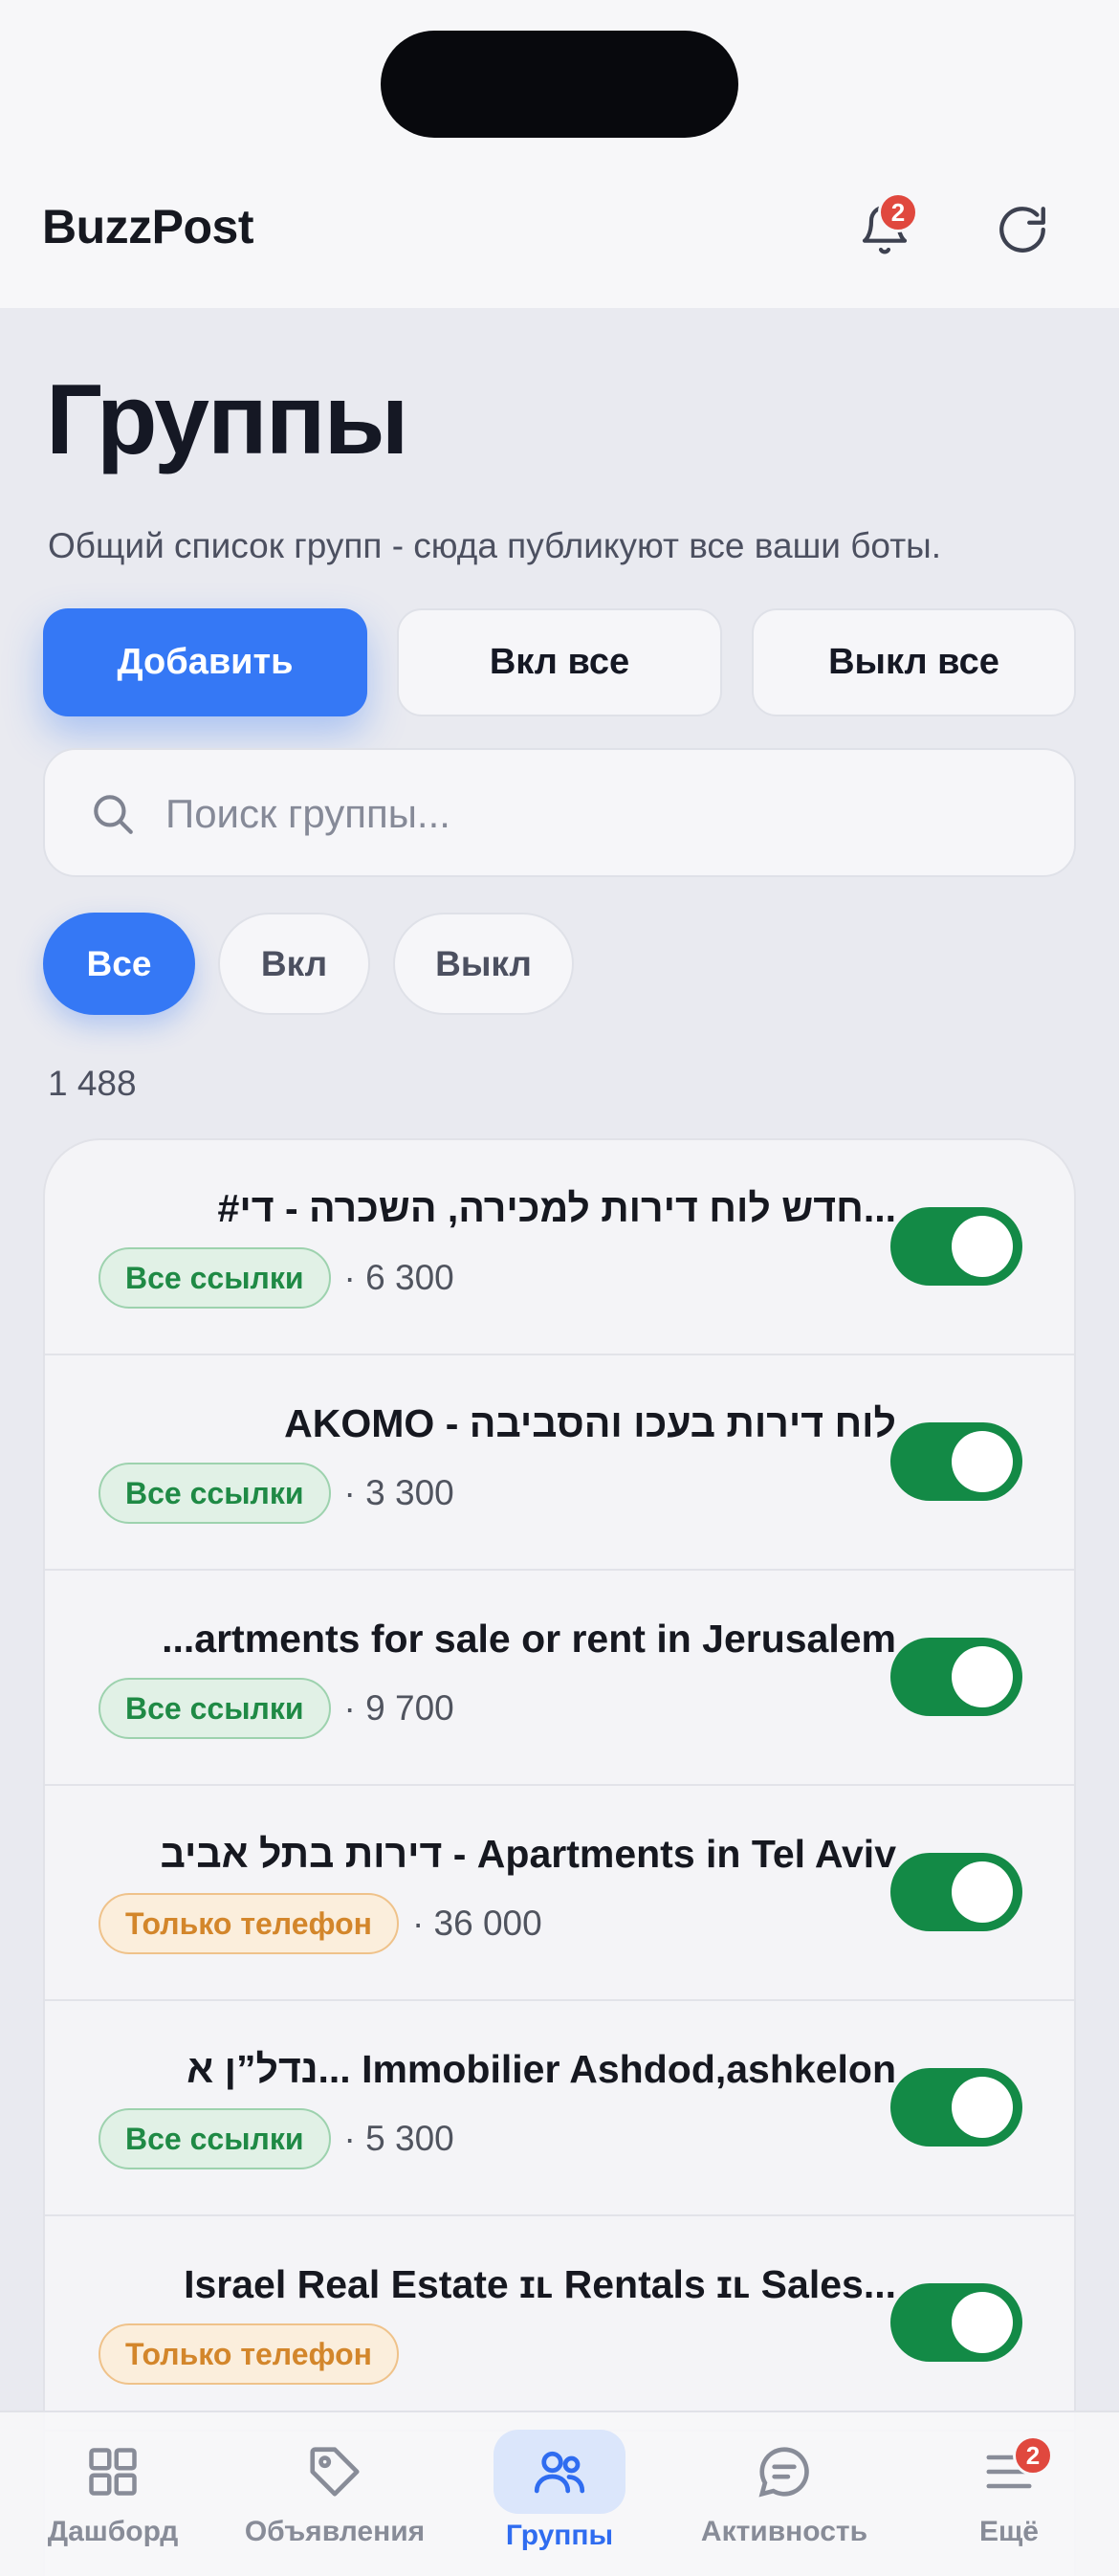 The width and height of the screenshot is (1119, 2576). What do you see at coordinates (92, 1083) in the screenshot?
I see `group-count: 1 488` at bounding box center [92, 1083].